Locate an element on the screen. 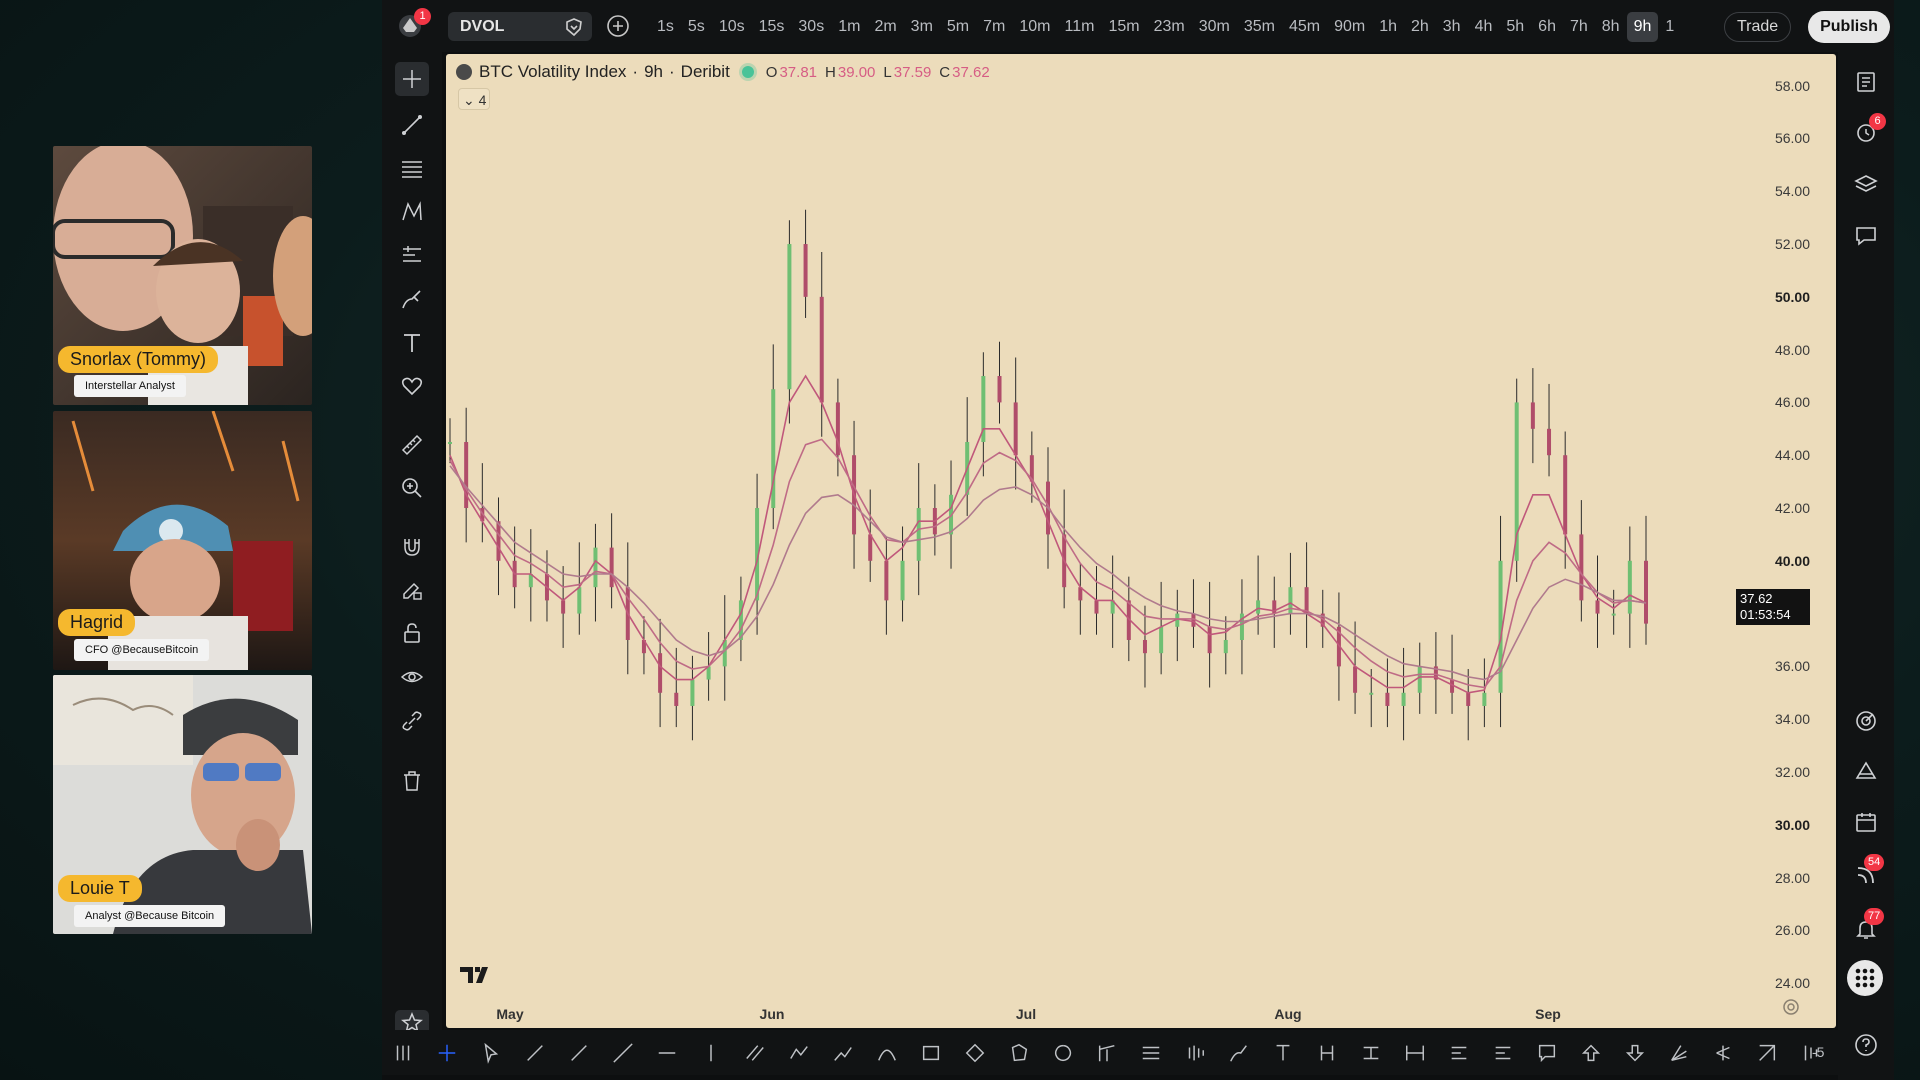 This screenshot has width=1920, height=1080. timeframe-5s: 5s is located at coordinates (696, 27).